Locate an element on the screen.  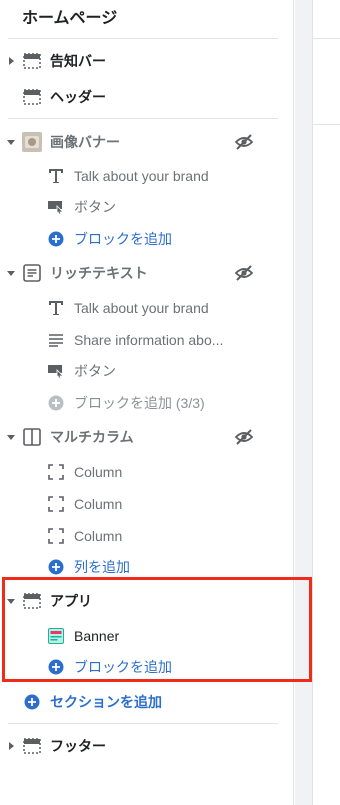
section-label: 画像バナー is located at coordinates (85, 142).